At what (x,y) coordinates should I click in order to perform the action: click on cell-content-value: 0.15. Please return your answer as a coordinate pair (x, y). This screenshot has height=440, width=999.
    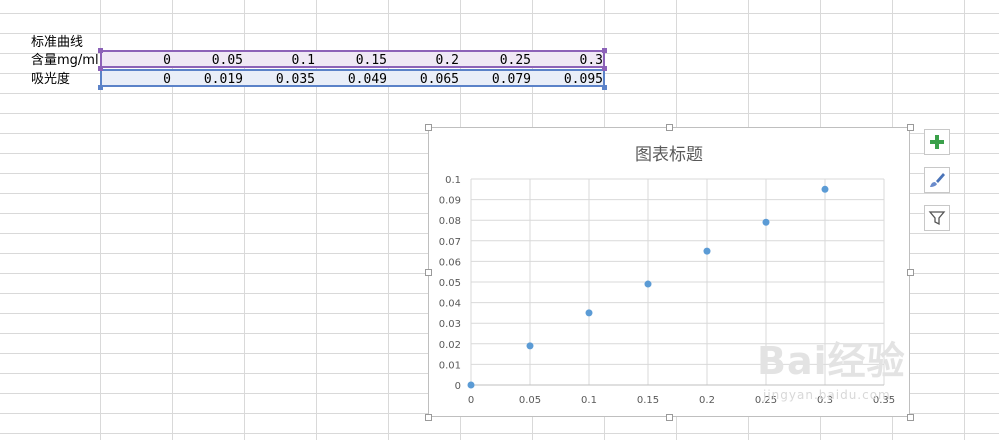
    Looking at the image, I should click on (353, 60).